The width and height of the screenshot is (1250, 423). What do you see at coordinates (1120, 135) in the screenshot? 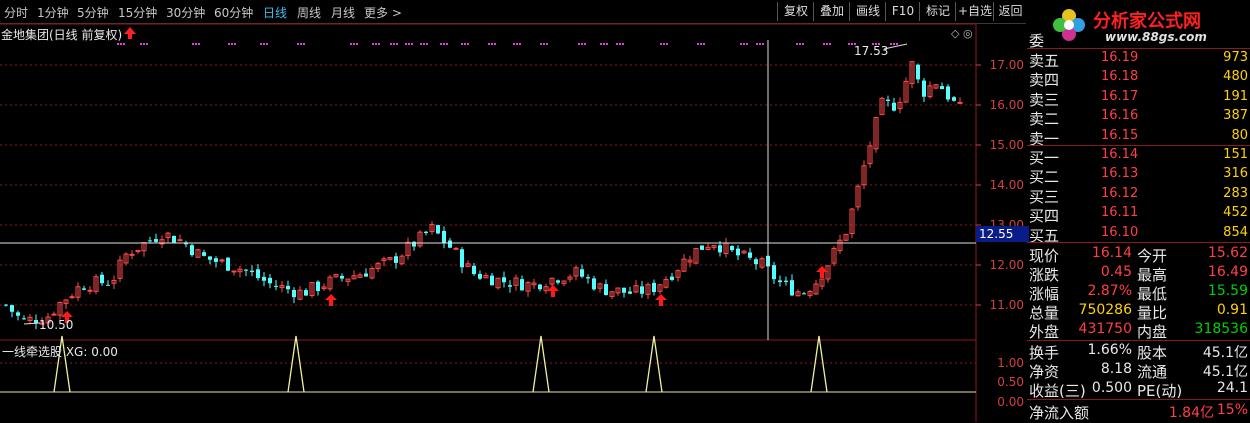
I see `asks-5-price: 16.15` at bounding box center [1120, 135].